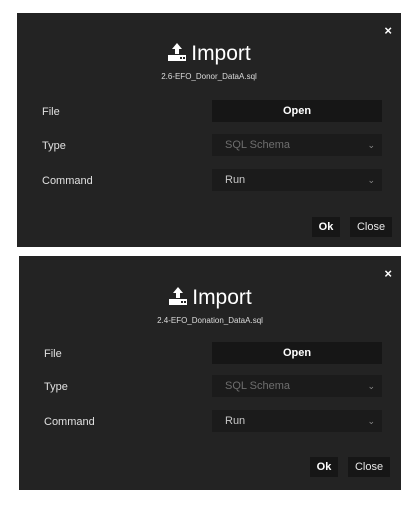  I want to click on import-filename: 2.4-EFO_Donation_DataA.sql, so click(210, 320).